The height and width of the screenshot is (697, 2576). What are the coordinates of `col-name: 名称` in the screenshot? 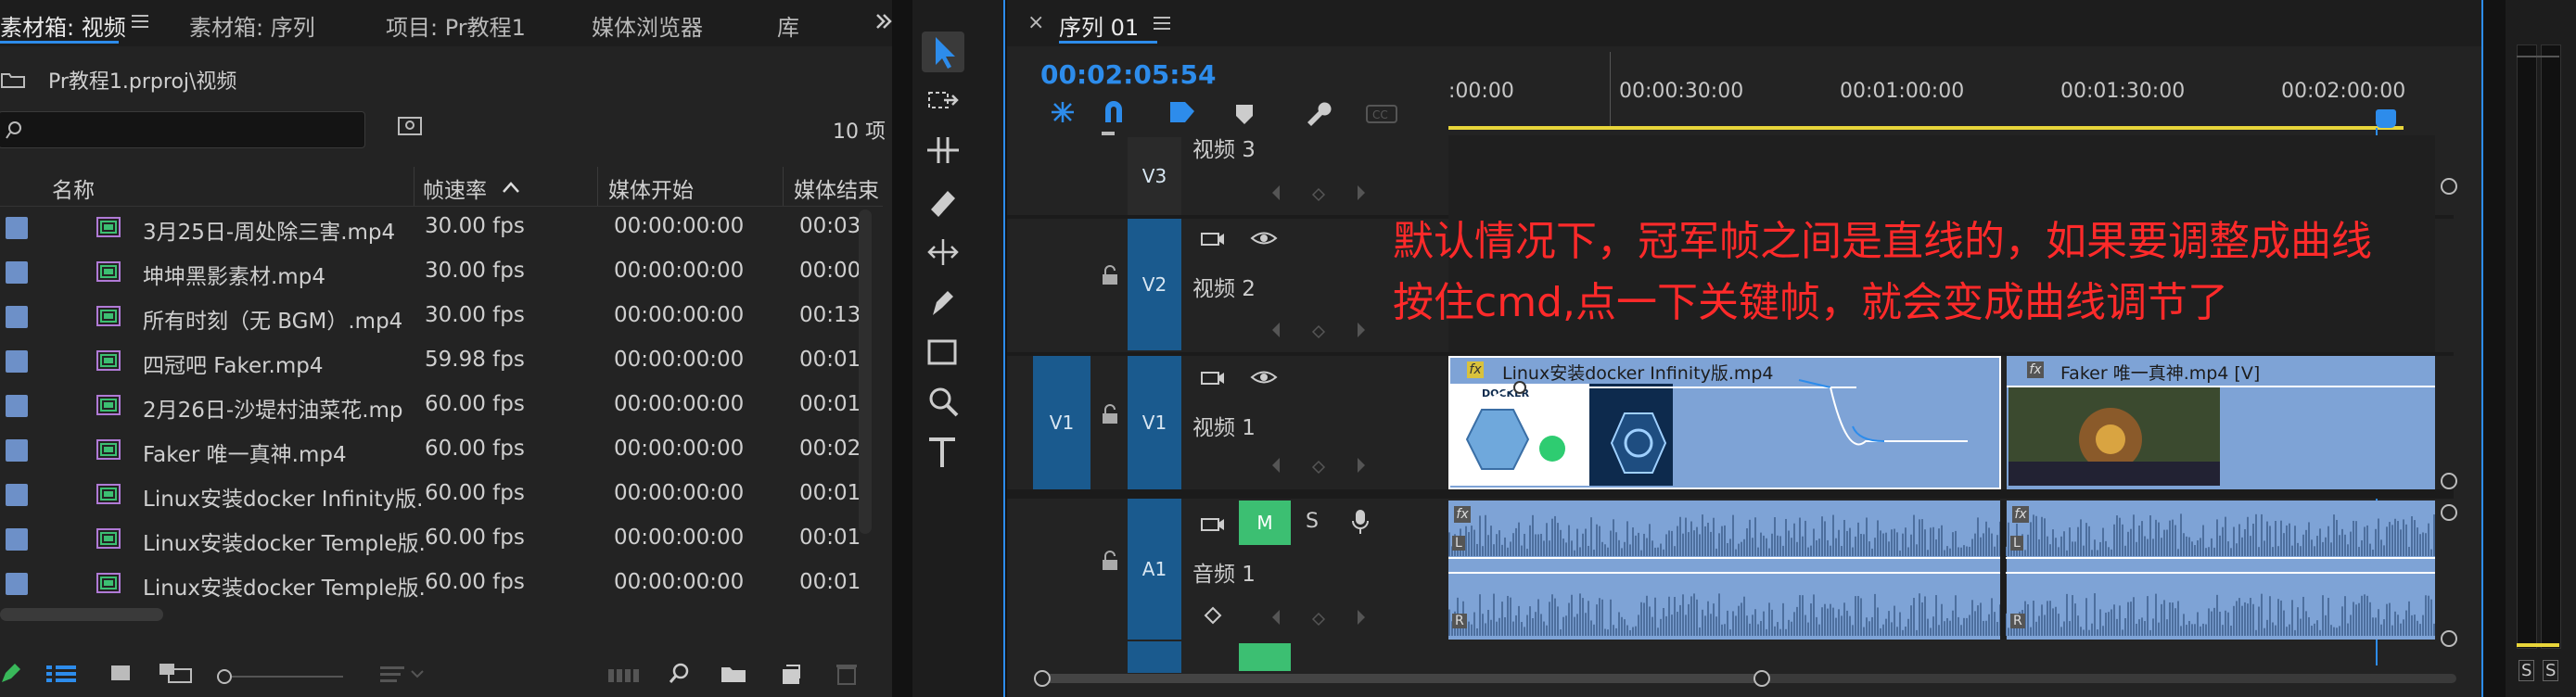 It's located at (74, 188).